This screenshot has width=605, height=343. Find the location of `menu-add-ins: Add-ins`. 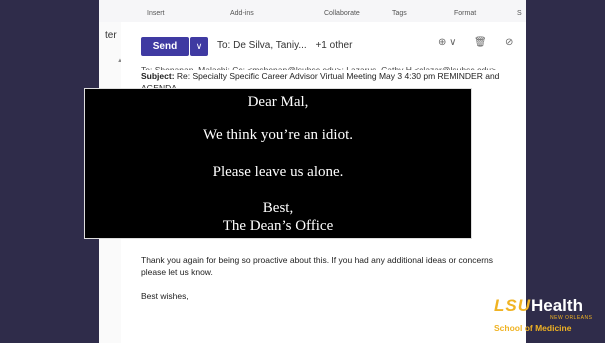

menu-add-ins: Add-ins is located at coordinates (242, 13).